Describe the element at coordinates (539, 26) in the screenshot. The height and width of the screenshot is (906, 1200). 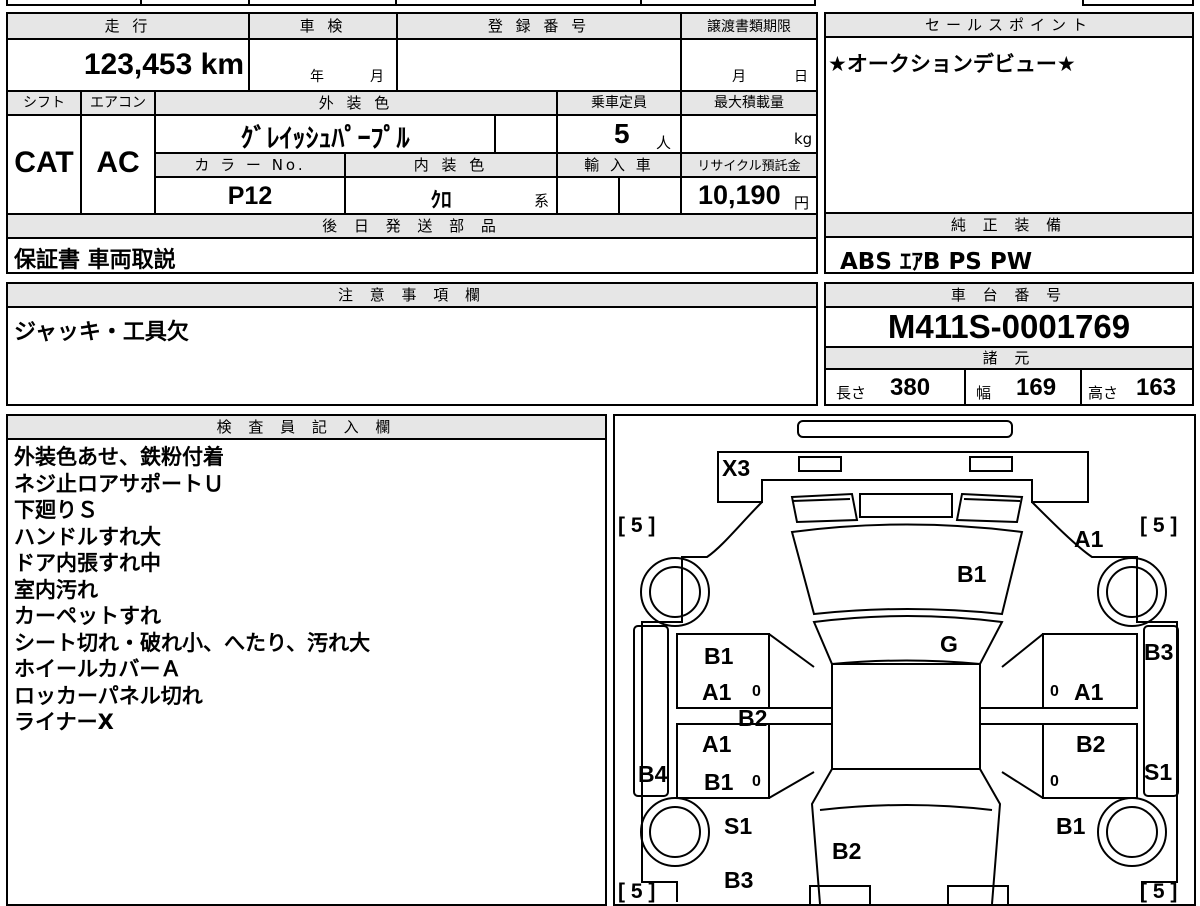
I see `registration-label: 登 録 番 号` at that location.